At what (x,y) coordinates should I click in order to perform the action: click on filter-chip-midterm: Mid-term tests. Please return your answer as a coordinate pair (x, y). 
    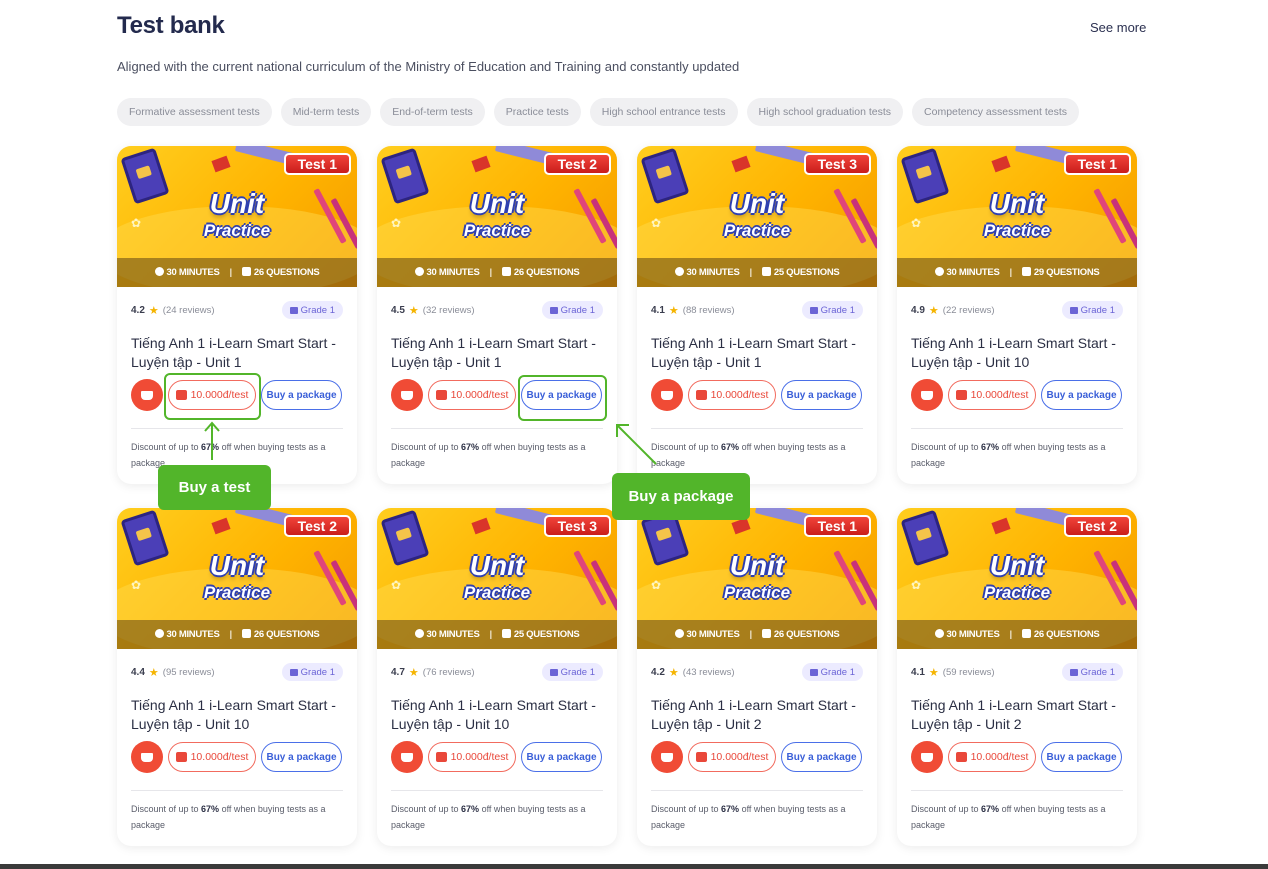
    Looking at the image, I should click on (326, 112).